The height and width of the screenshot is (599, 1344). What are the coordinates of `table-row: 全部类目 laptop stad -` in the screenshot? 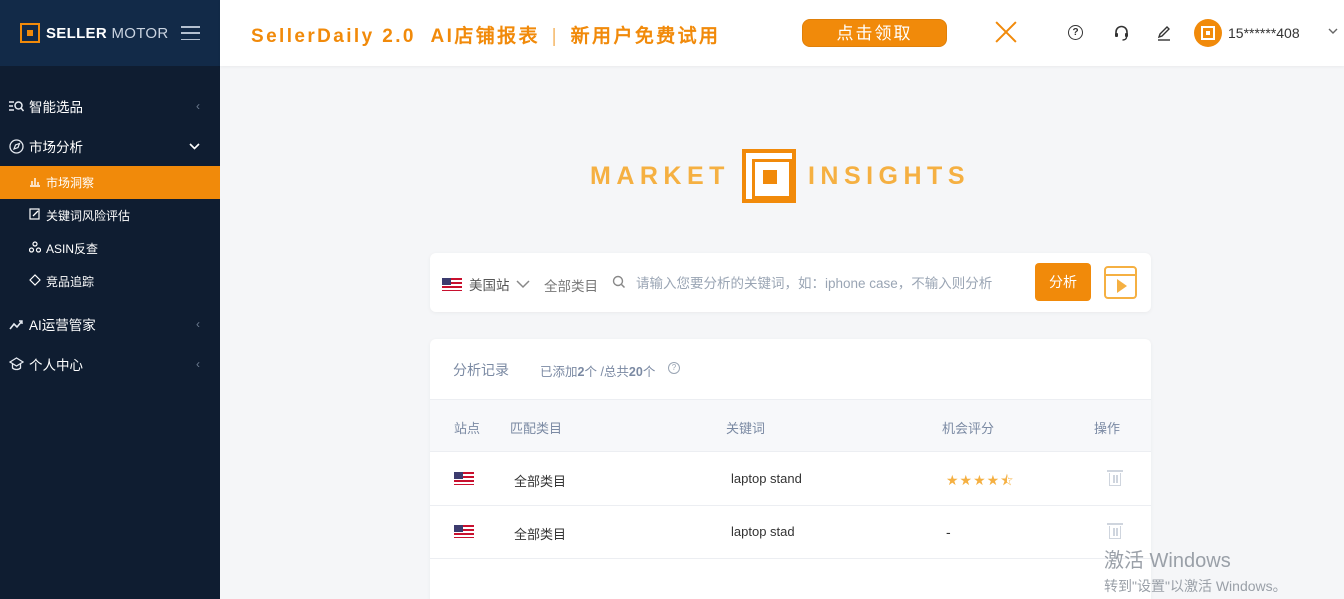 It's located at (790, 532).